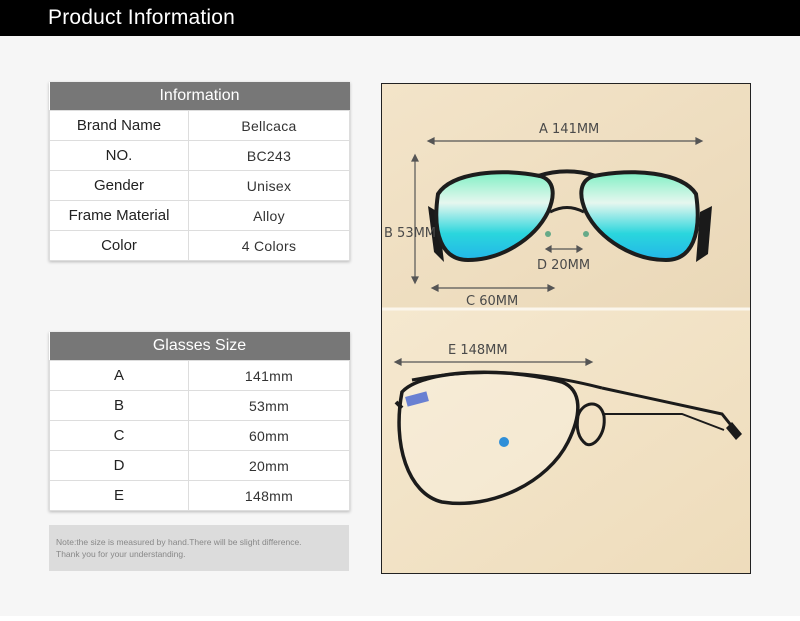 The height and width of the screenshot is (621, 800). What do you see at coordinates (269, 155) in the screenshot?
I see `model-number-value: BC243` at bounding box center [269, 155].